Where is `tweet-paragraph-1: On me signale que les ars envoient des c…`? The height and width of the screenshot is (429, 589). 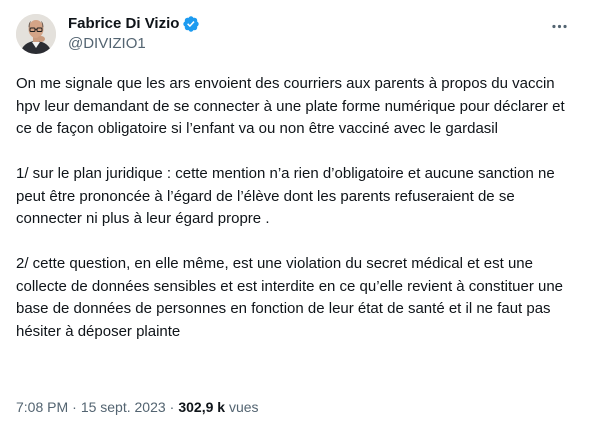
tweet-paragraph-1: On me signale que les ars envoient des c… is located at coordinates (290, 106).